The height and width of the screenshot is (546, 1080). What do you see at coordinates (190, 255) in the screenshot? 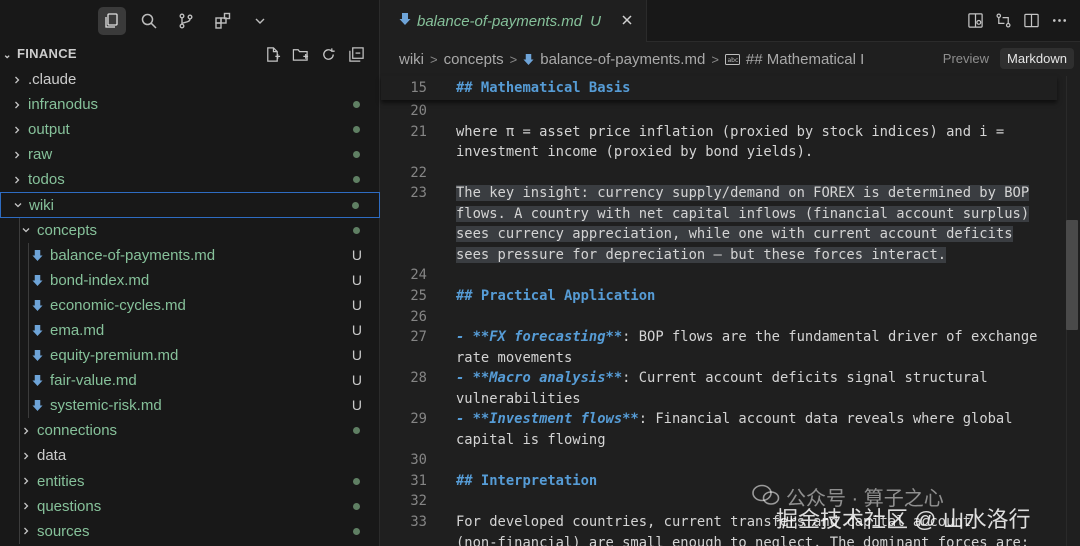
I see `file-item-balance-of-payments-md: balance-of-payments.md U` at bounding box center [190, 255].